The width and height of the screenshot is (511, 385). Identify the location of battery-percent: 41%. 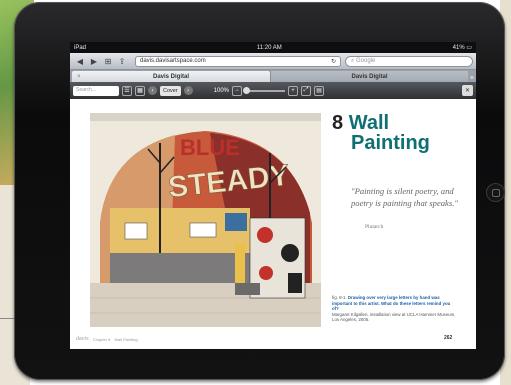
(458, 48).